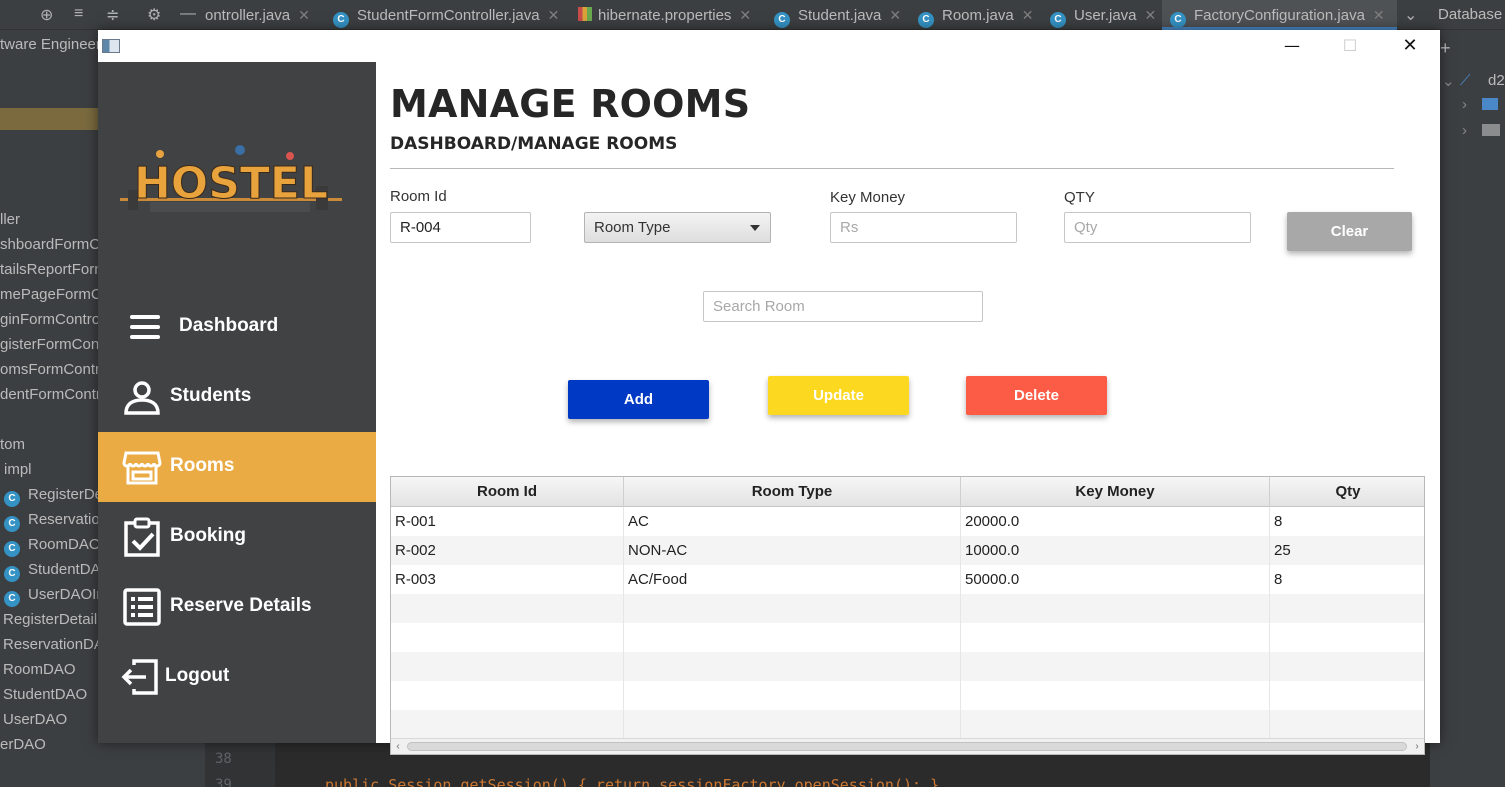  Describe the element at coordinates (838, 395) in the screenshot. I see `update-button: Update` at that location.